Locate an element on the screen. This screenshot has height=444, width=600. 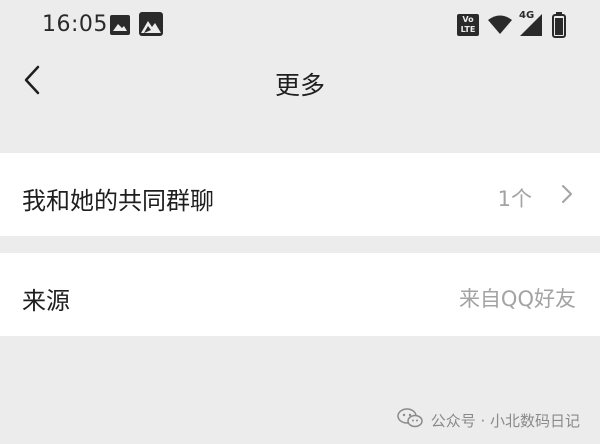
image-icon is located at coordinates (120, 27).